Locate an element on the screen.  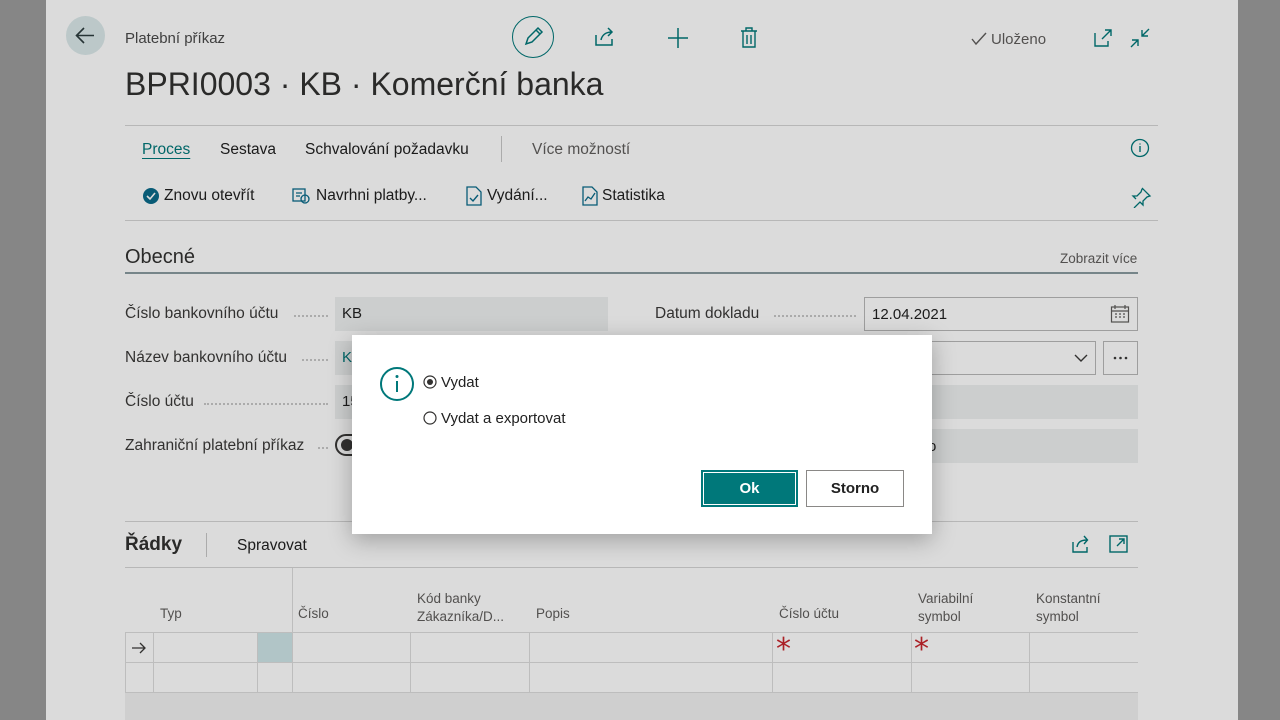
option-vydat-exportovat-label: Vydat a exportovat is located at coordinates (503, 418).